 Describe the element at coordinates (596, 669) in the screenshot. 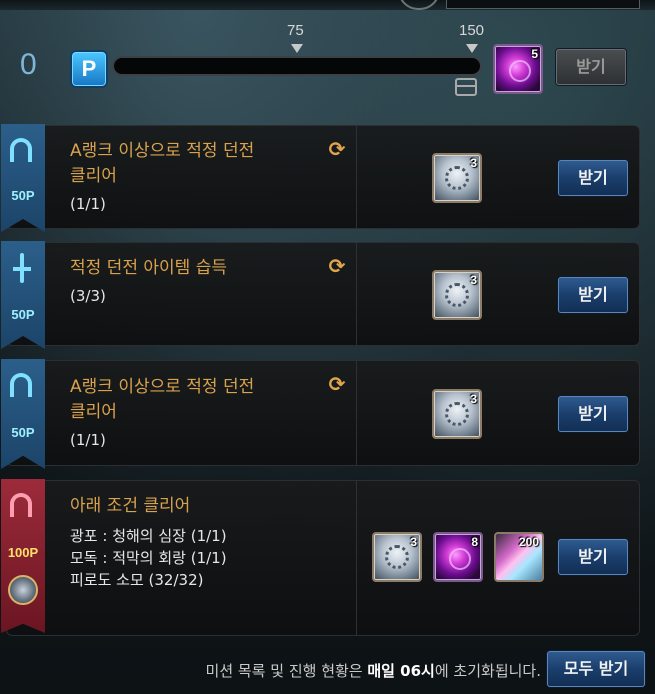

I see `claim-all-button: 모두 받기` at that location.